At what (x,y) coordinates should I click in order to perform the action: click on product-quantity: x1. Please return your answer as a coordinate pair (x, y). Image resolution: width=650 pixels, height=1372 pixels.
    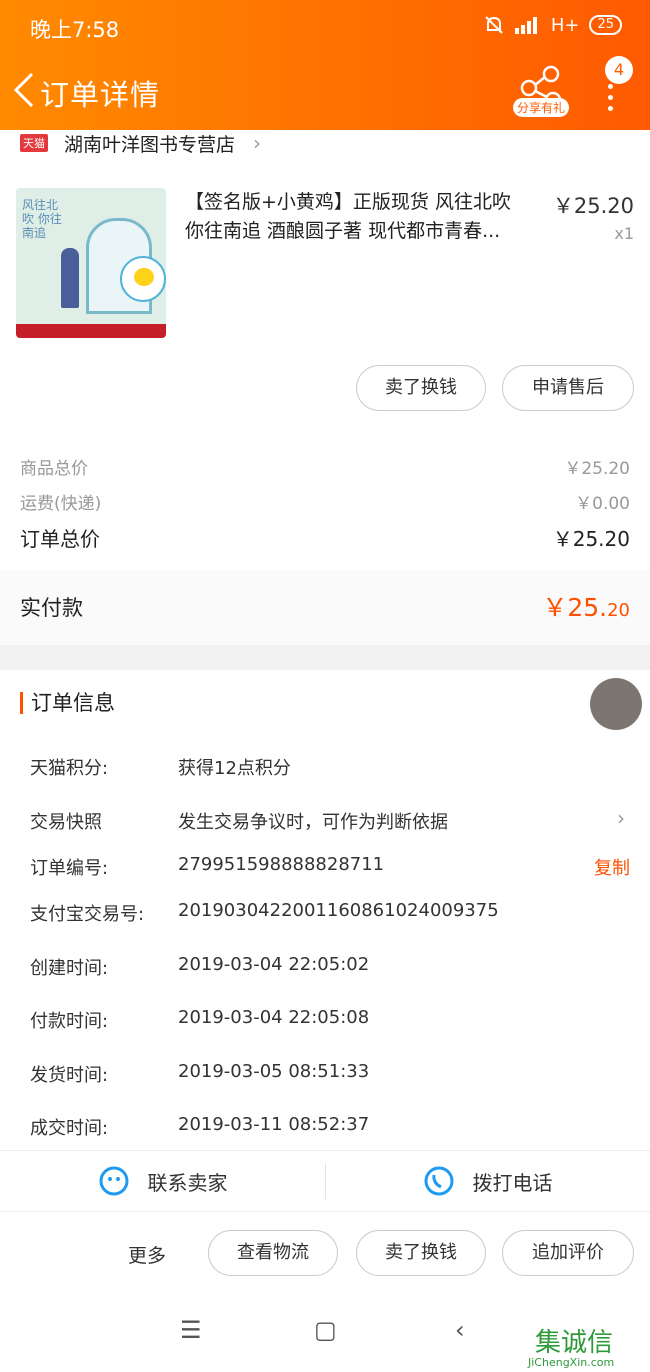
    Looking at the image, I should click on (624, 233).